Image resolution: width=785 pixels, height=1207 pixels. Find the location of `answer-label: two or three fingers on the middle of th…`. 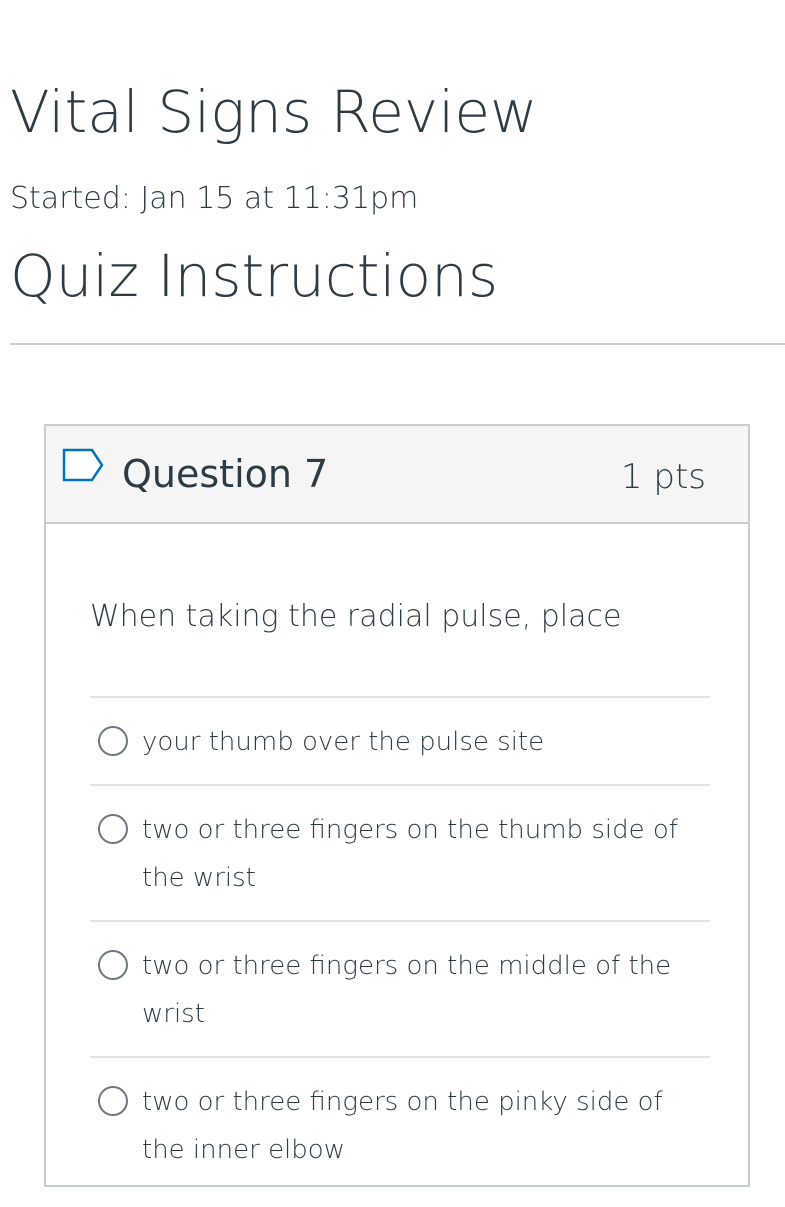

answer-label: two or three fingers on the middle of th… is located at coordinates (407, 990).